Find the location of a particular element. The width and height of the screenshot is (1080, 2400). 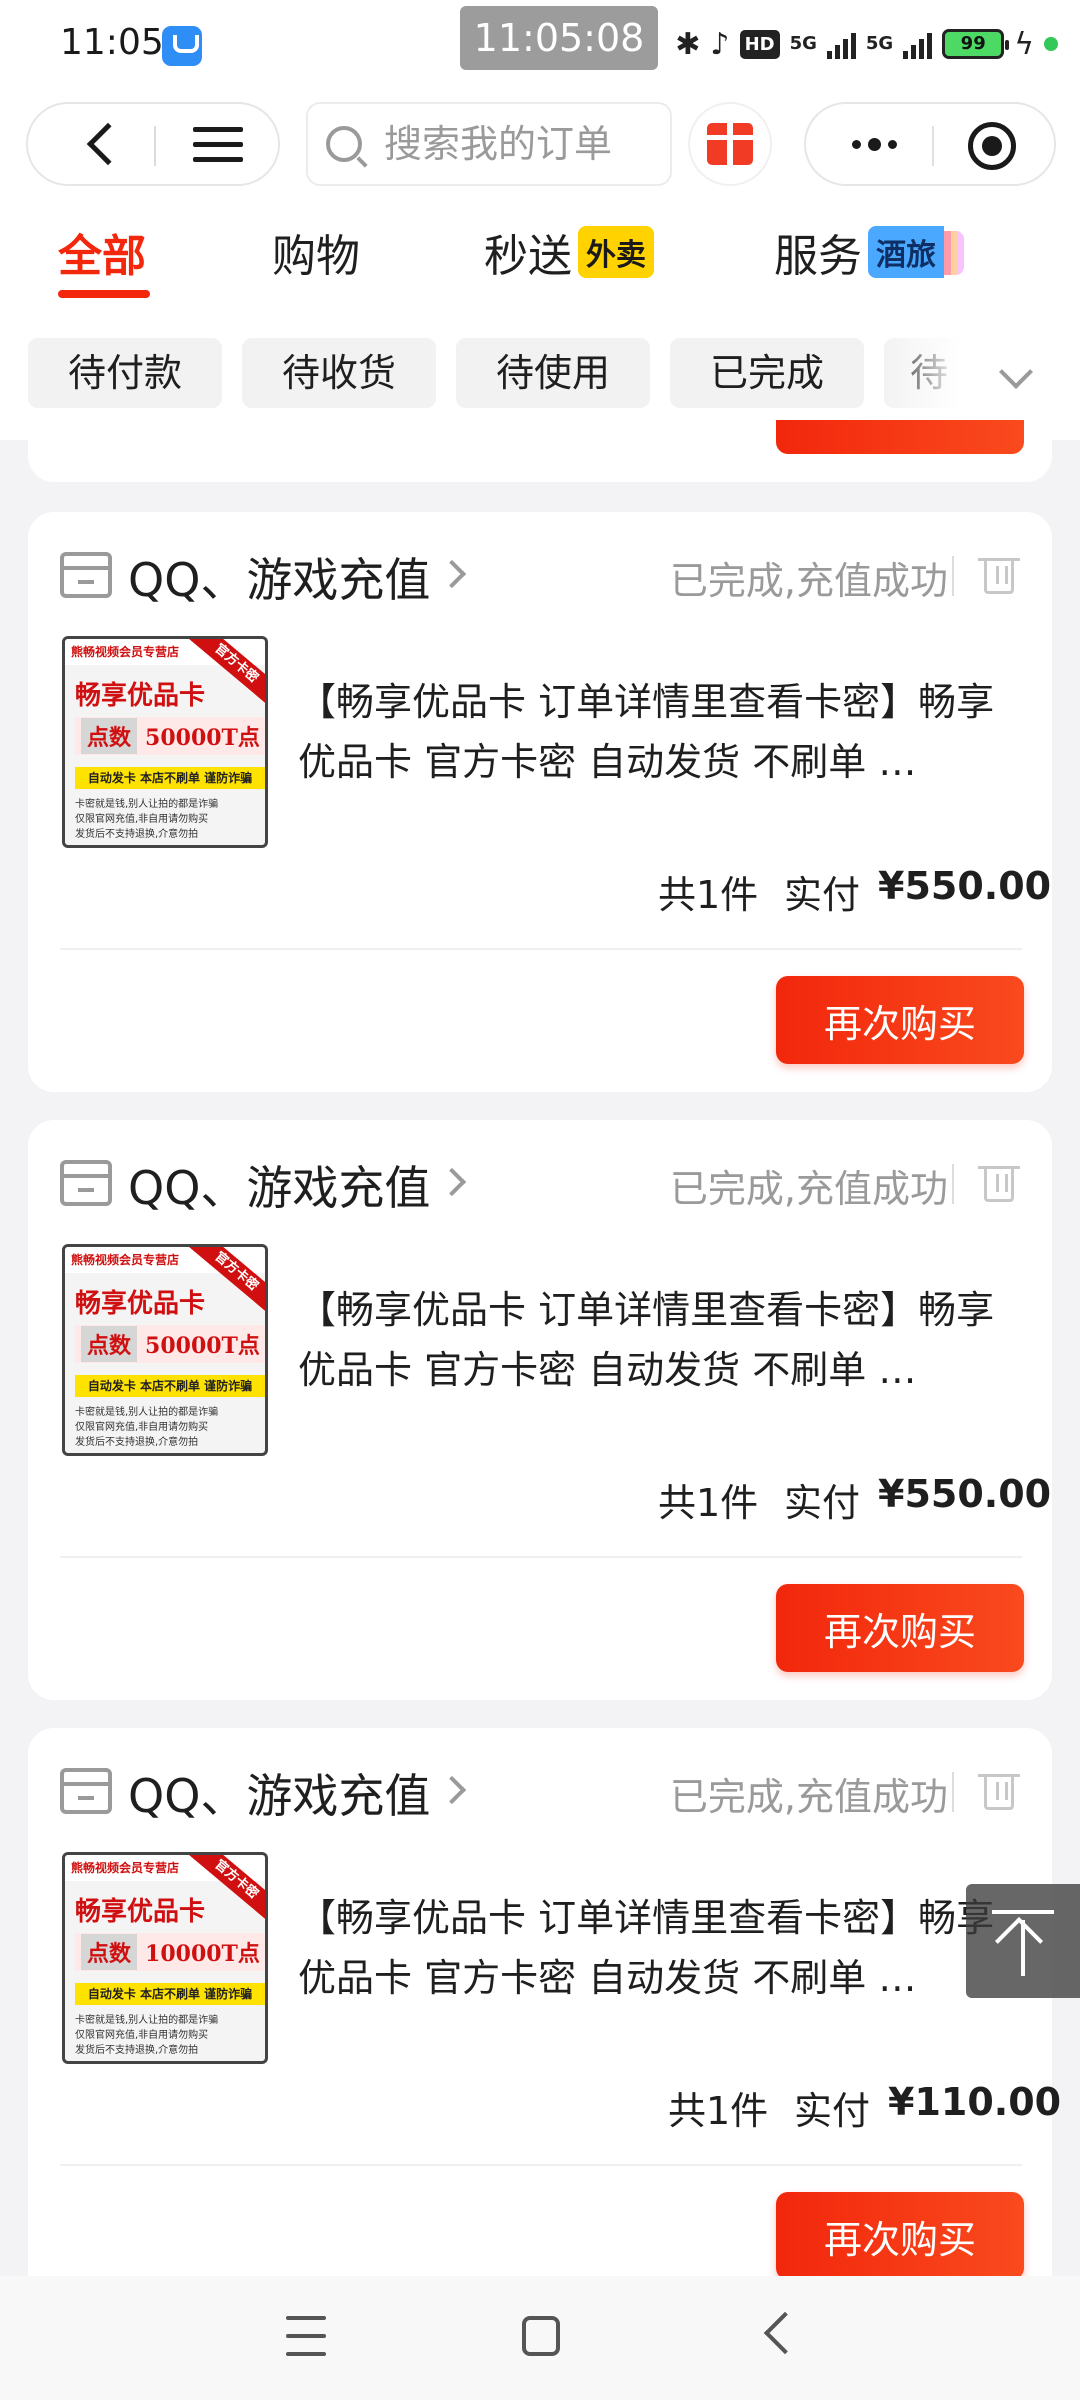

gift-button is located at coordinates (730, 144).